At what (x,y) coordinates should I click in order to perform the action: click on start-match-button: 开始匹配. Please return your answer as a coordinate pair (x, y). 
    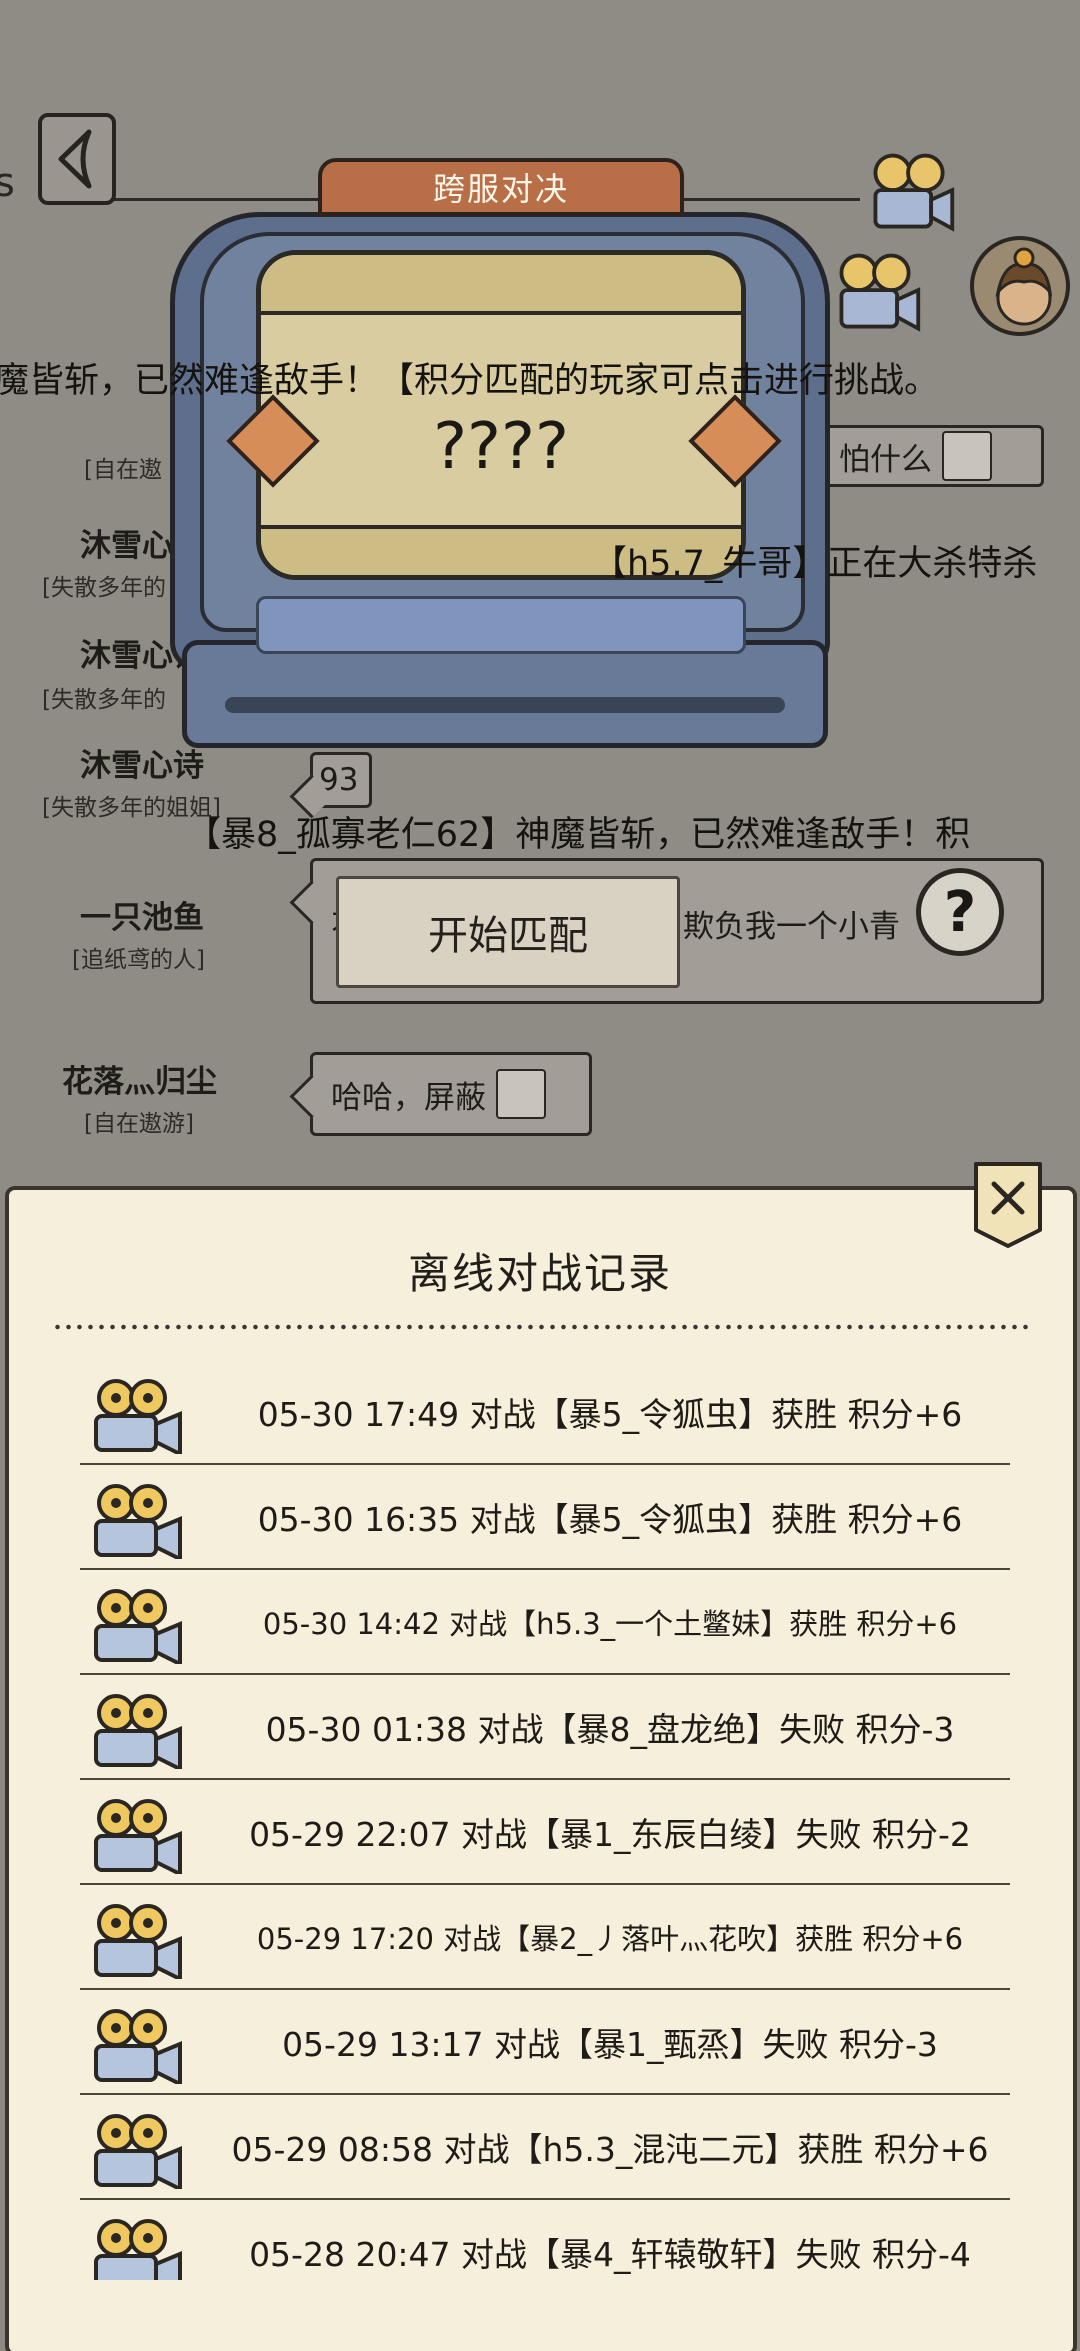
    Looking at the image, I should click on (508, 932).